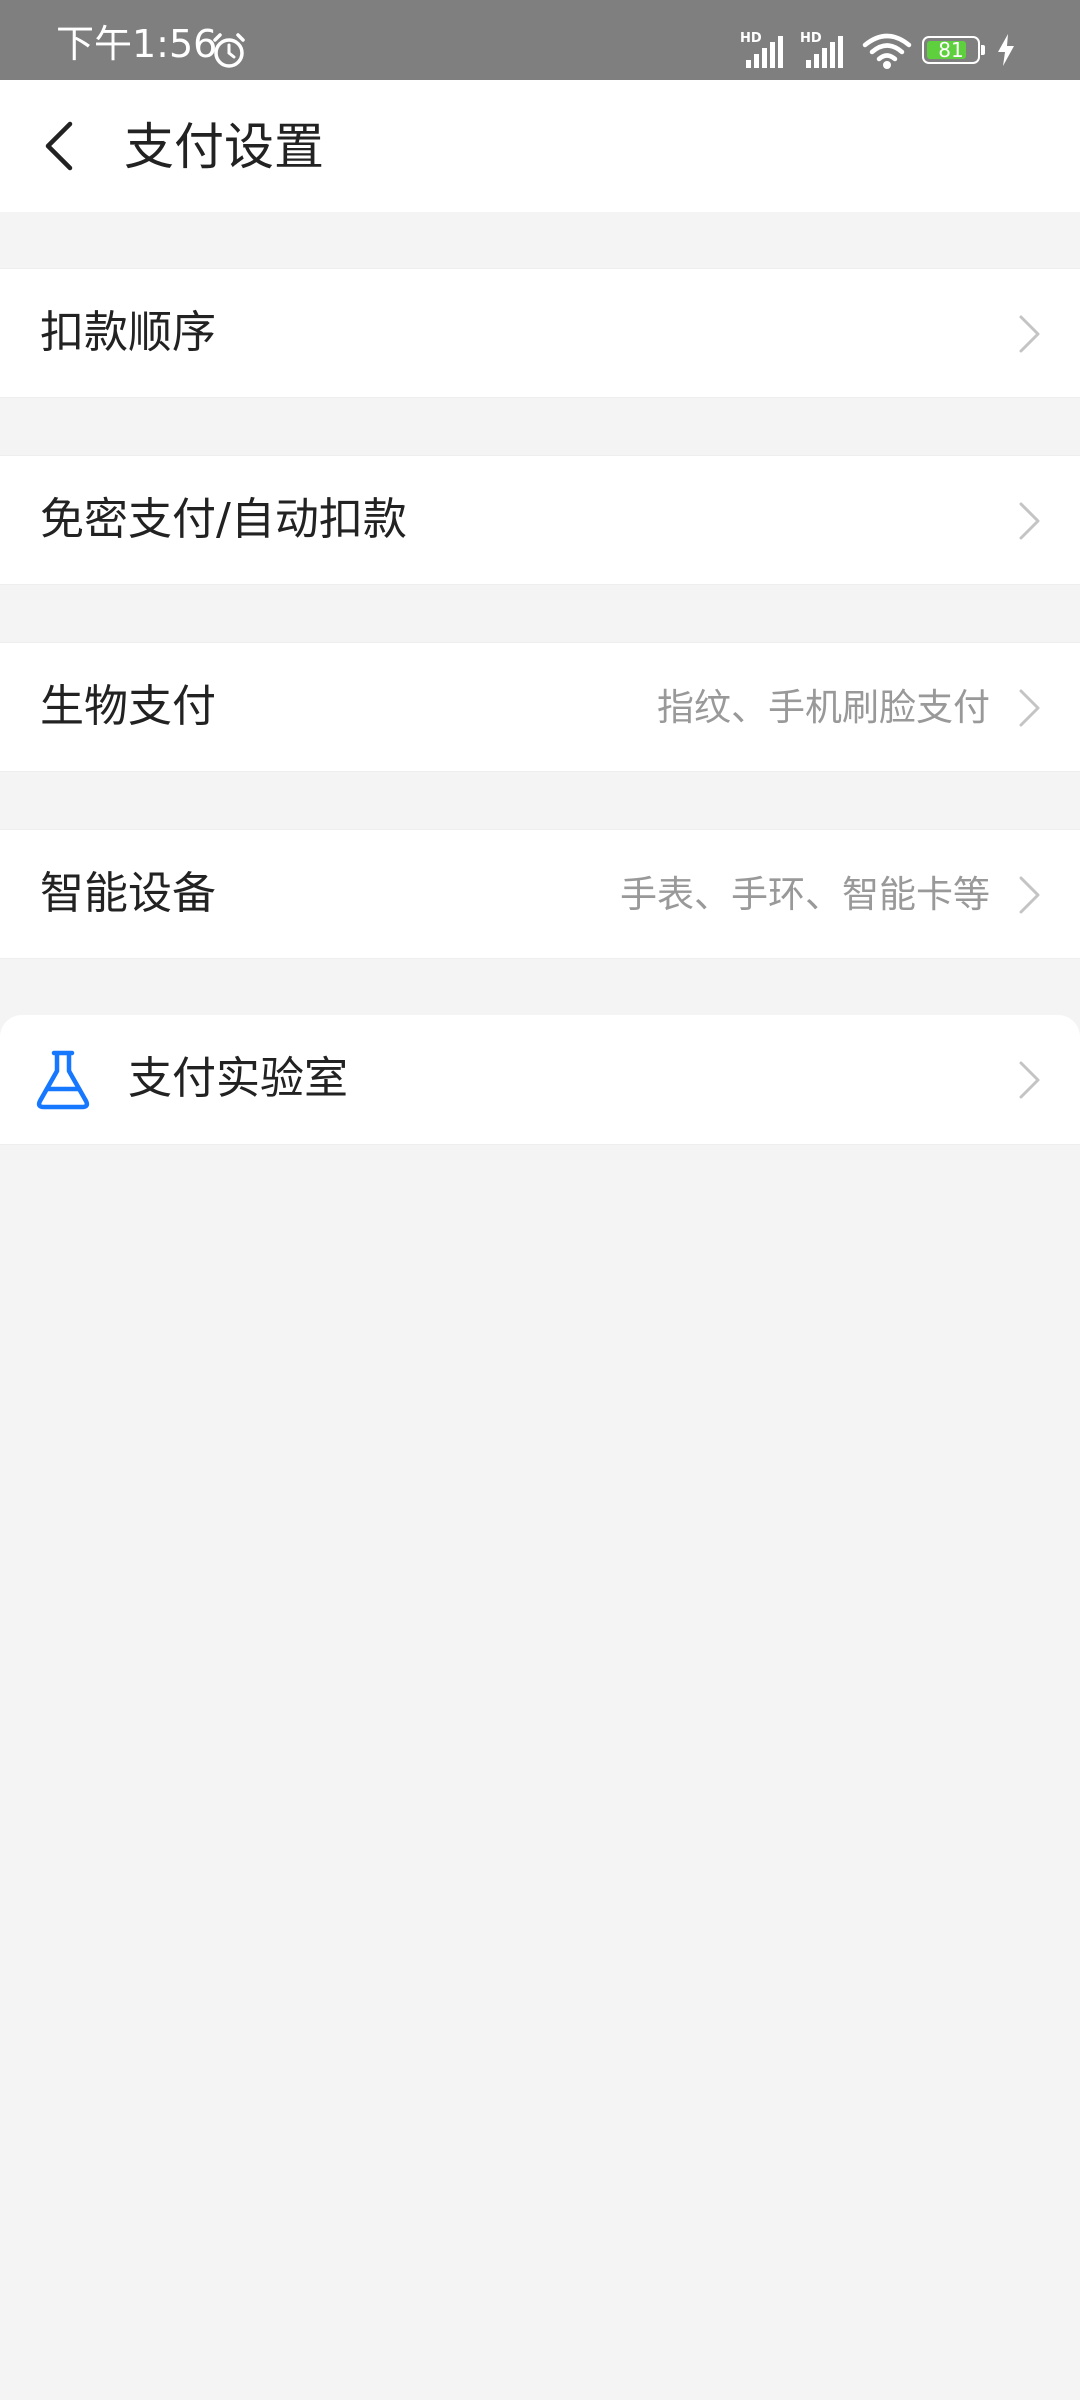  I want to click on status-icons: HD HD 81, so click(885, 50).